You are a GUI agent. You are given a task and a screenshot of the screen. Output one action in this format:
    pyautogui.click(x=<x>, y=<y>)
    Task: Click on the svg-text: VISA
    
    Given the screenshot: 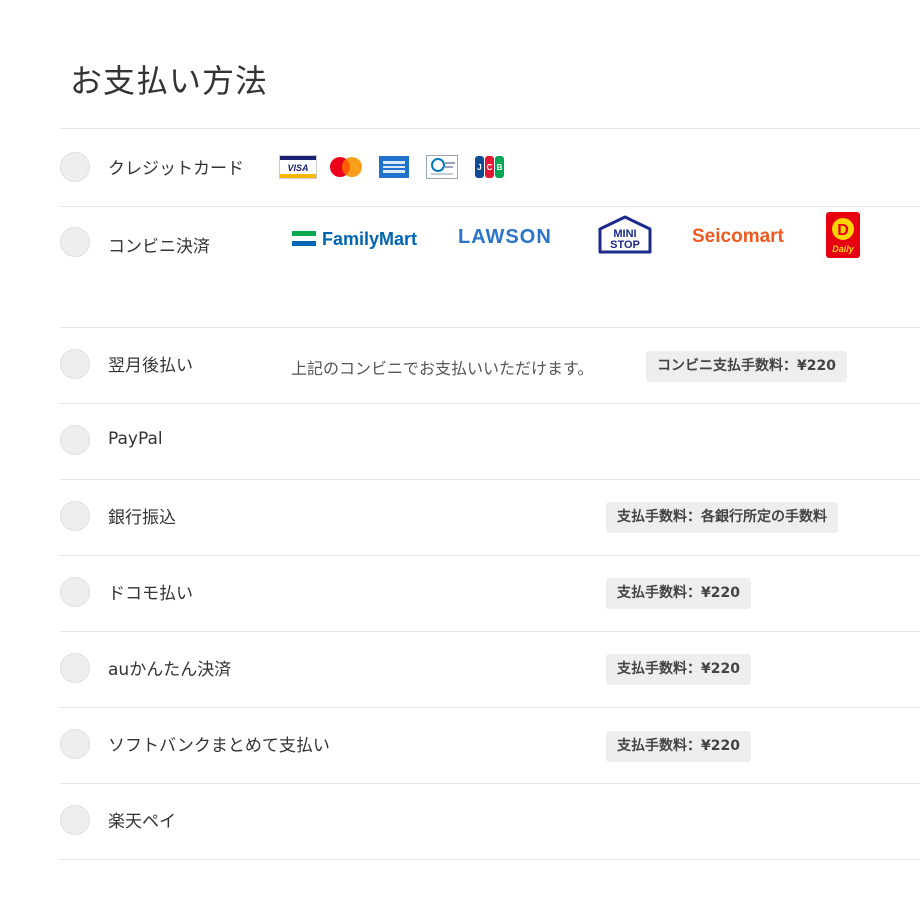 What is the action you would take?
    pyautogui.click(x=297, y=168)
    